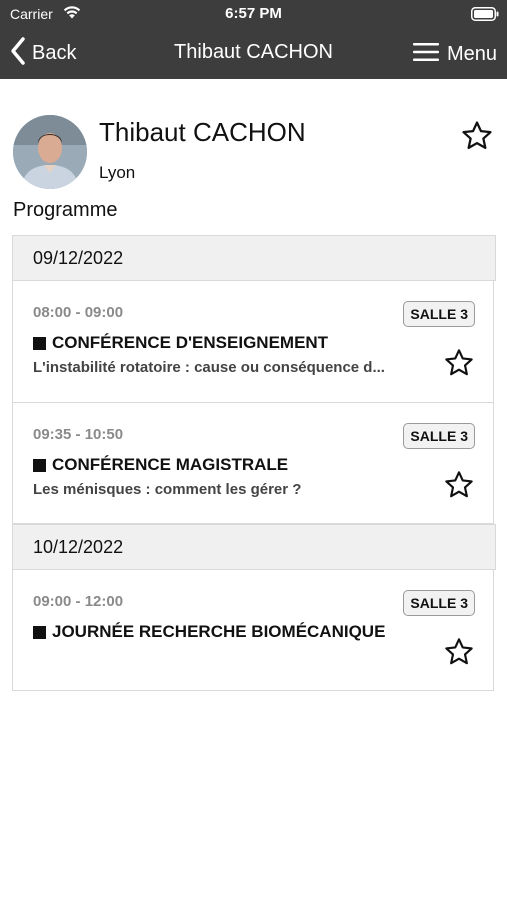  Describe the element at coordinates (65, 210) in the screenshot. I see `programme-section-title: Programme` at that location.